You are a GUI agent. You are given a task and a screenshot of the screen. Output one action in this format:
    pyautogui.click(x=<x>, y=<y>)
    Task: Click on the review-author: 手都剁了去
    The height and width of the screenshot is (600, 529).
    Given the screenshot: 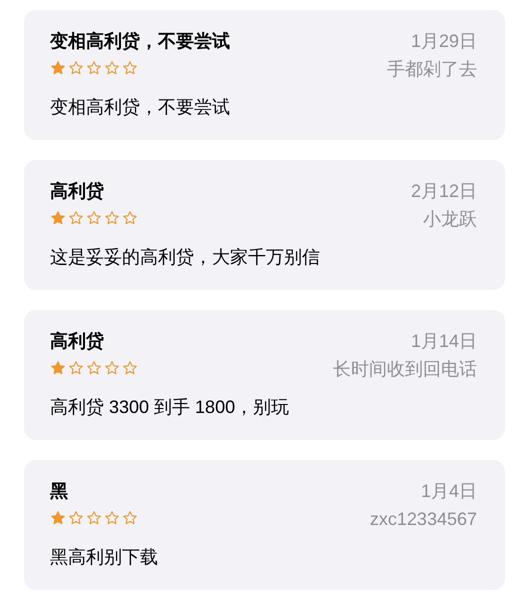 What is the action you would take?
    pyautogui.click(x=432, y=69)
    